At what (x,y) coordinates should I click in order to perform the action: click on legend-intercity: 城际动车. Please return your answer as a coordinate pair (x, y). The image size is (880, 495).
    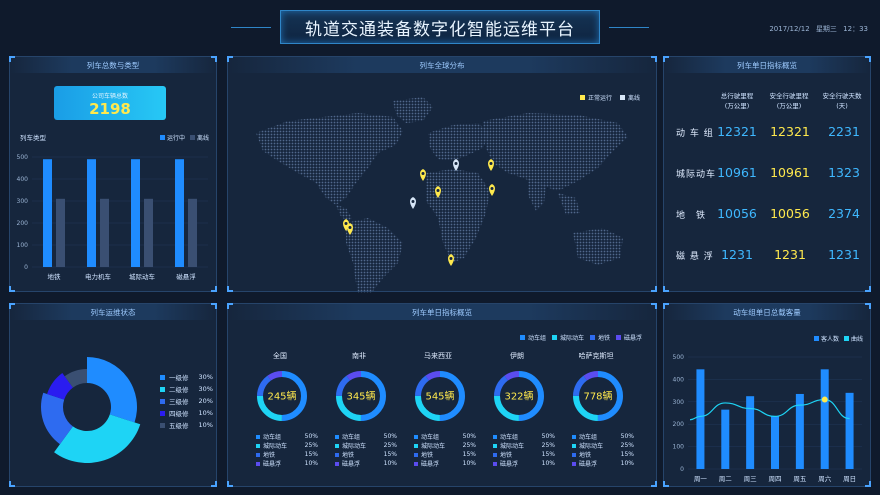
    Looking at the image, I should click on (571, 338).